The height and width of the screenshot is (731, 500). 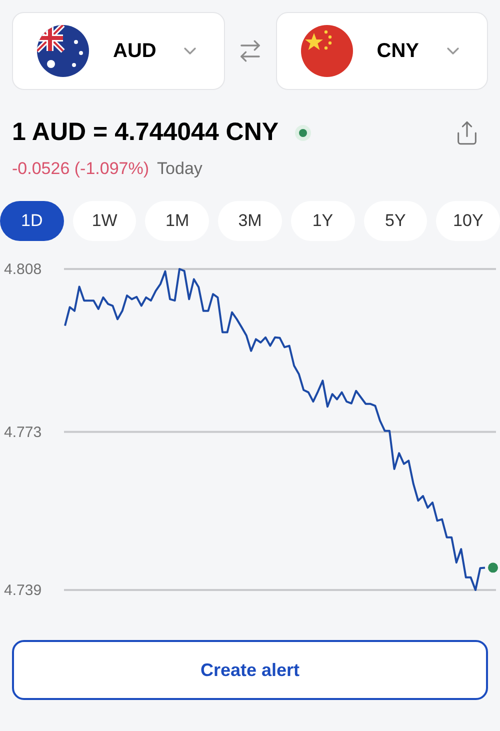 What do you see at coordinates (468, 221) in the screenshot?
I see `range-tab: 10Y` at bounding box center [468, 221].